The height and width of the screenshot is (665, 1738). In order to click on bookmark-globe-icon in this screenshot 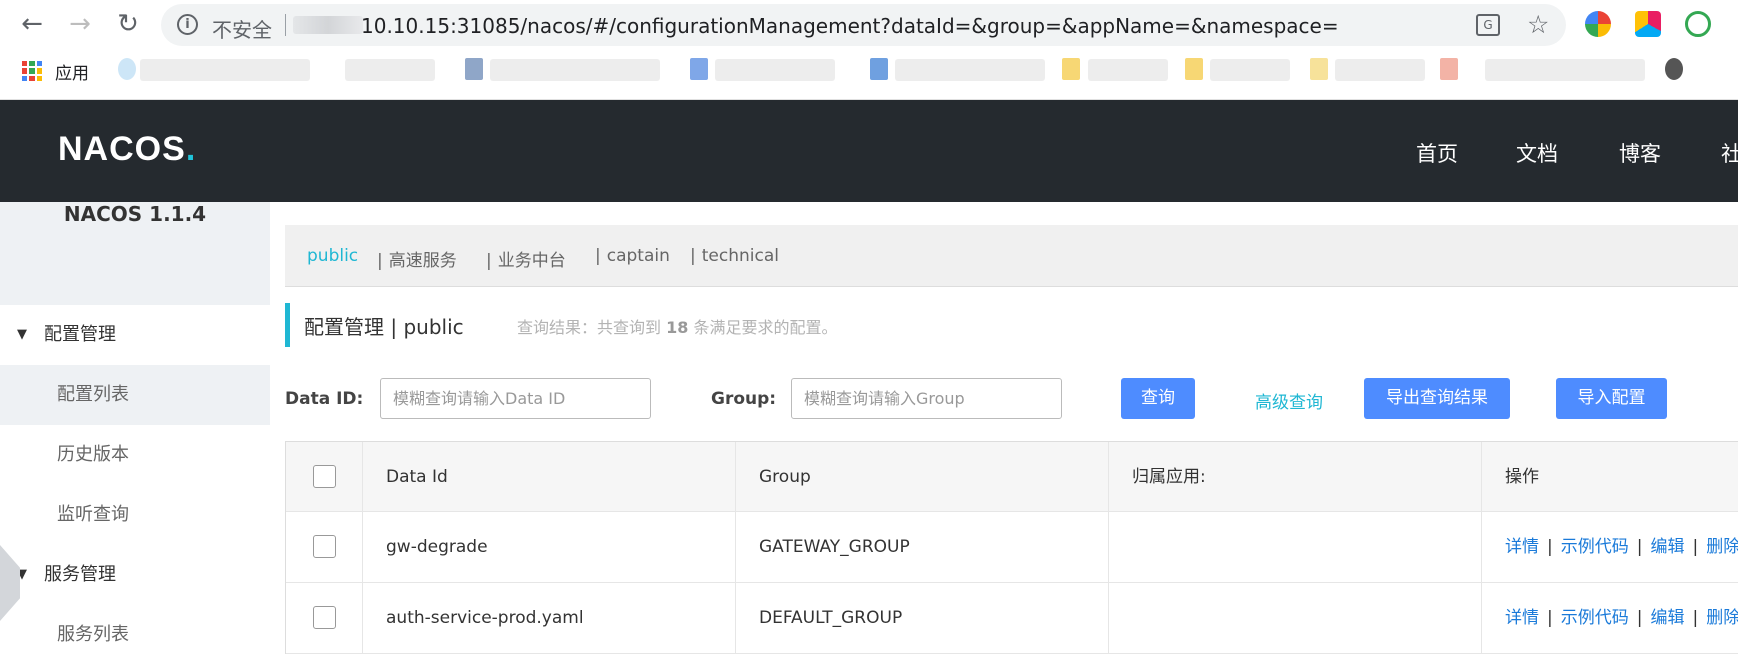, I will do `click(127, 69)`.